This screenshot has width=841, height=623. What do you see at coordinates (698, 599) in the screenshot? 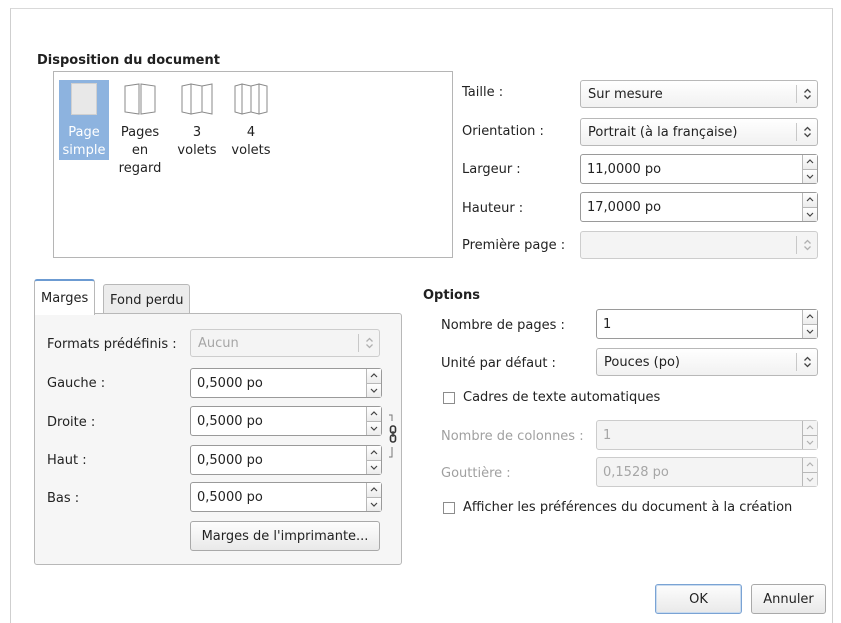
I see `ok-button: OK` at bounding box center [698, 599].